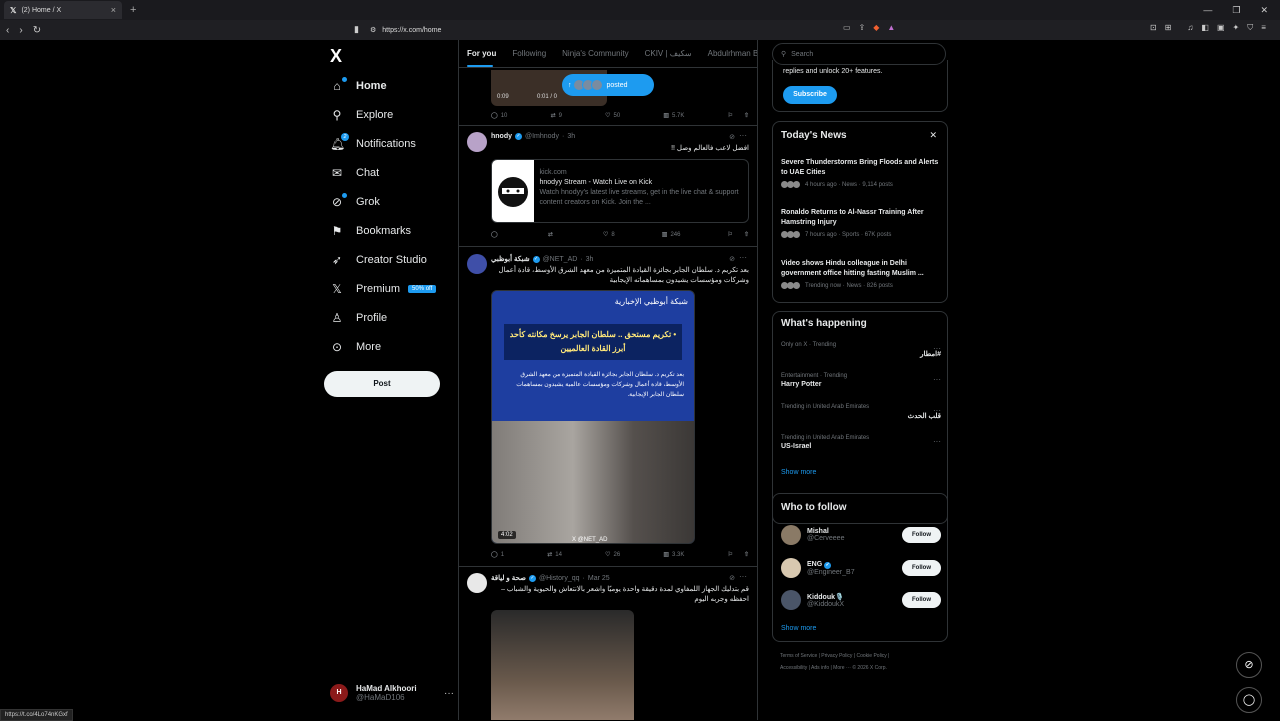 Image resolution: width=1280 pixels, height=721 pixels. Describe the element at coordinates (508, 578) in the screenshot. I see `author-name: صحة و لياقة` at that location.